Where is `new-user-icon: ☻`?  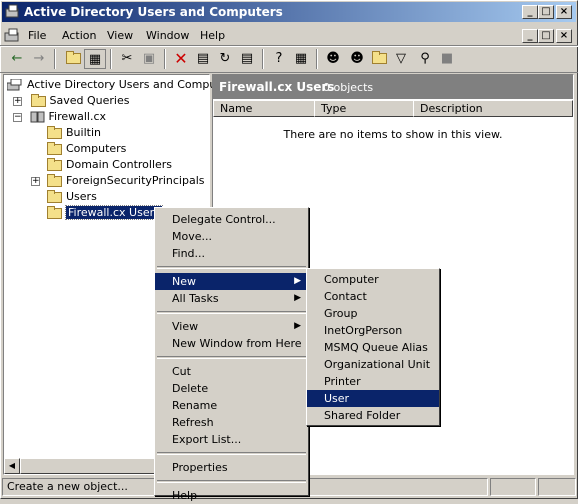
new-user-icon: ☻ is located at coordinates (333, 59).